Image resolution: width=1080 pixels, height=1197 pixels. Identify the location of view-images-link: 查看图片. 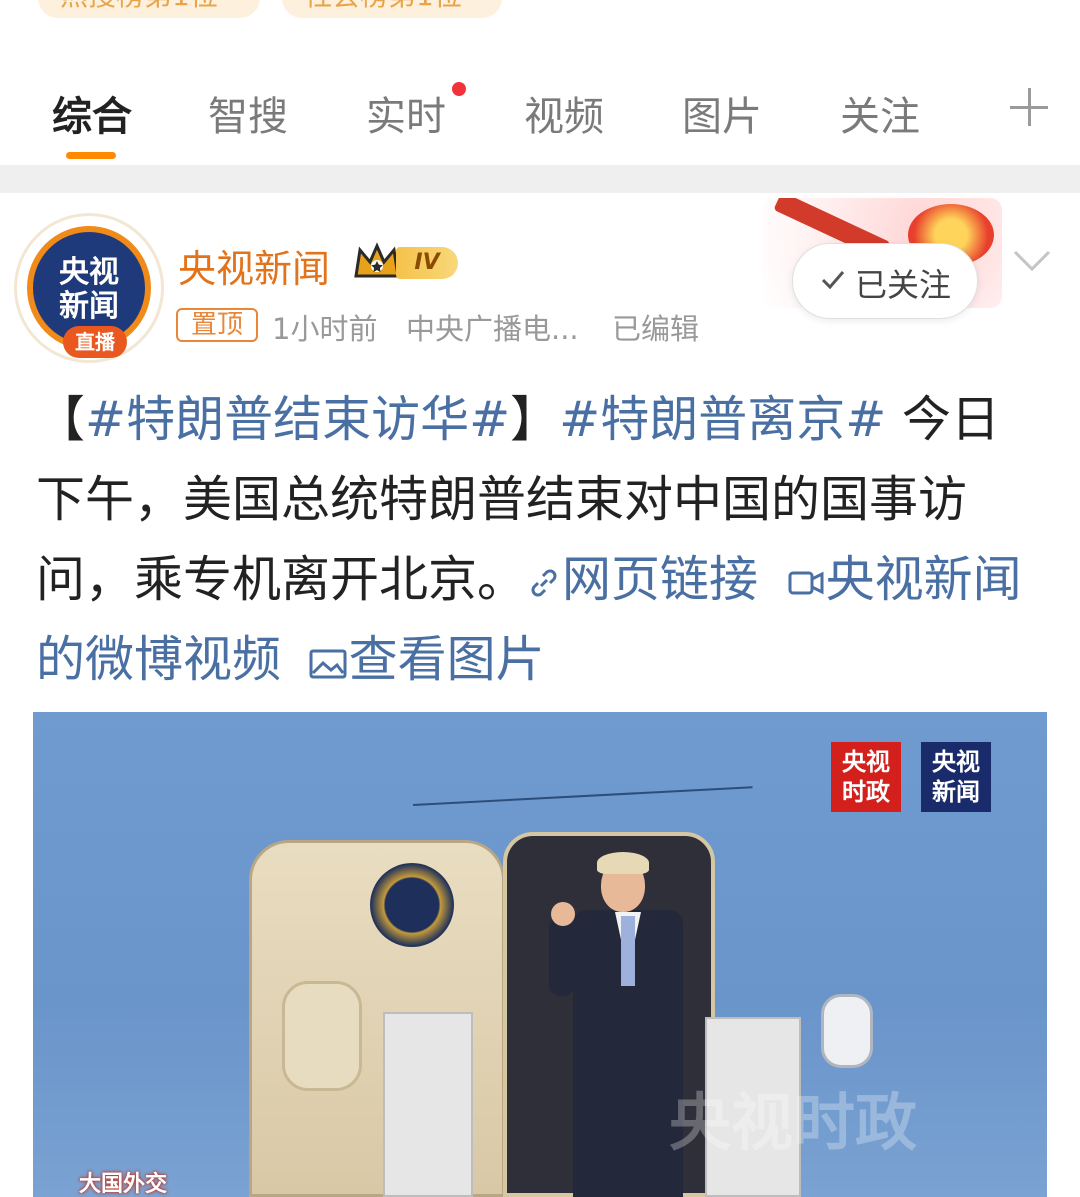
(421, 659).